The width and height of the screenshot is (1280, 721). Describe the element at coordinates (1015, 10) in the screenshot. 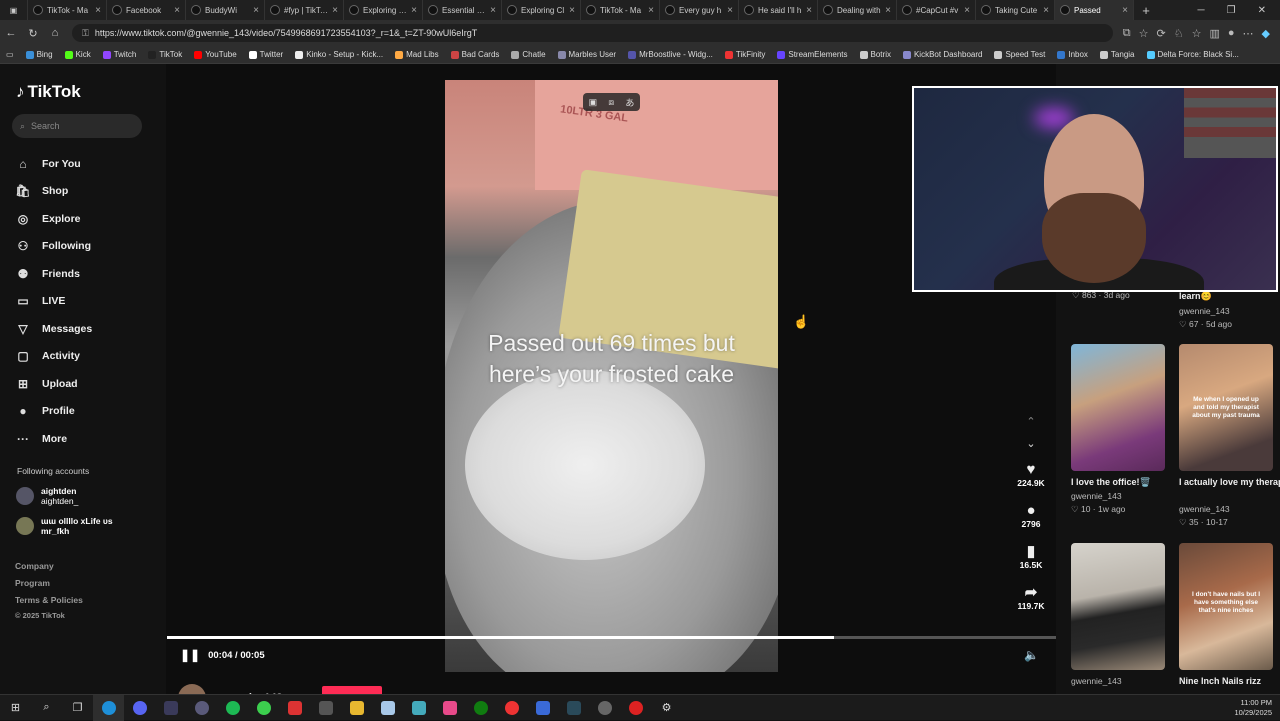

I see `browser-tab: Taking Cute ×` at that location.